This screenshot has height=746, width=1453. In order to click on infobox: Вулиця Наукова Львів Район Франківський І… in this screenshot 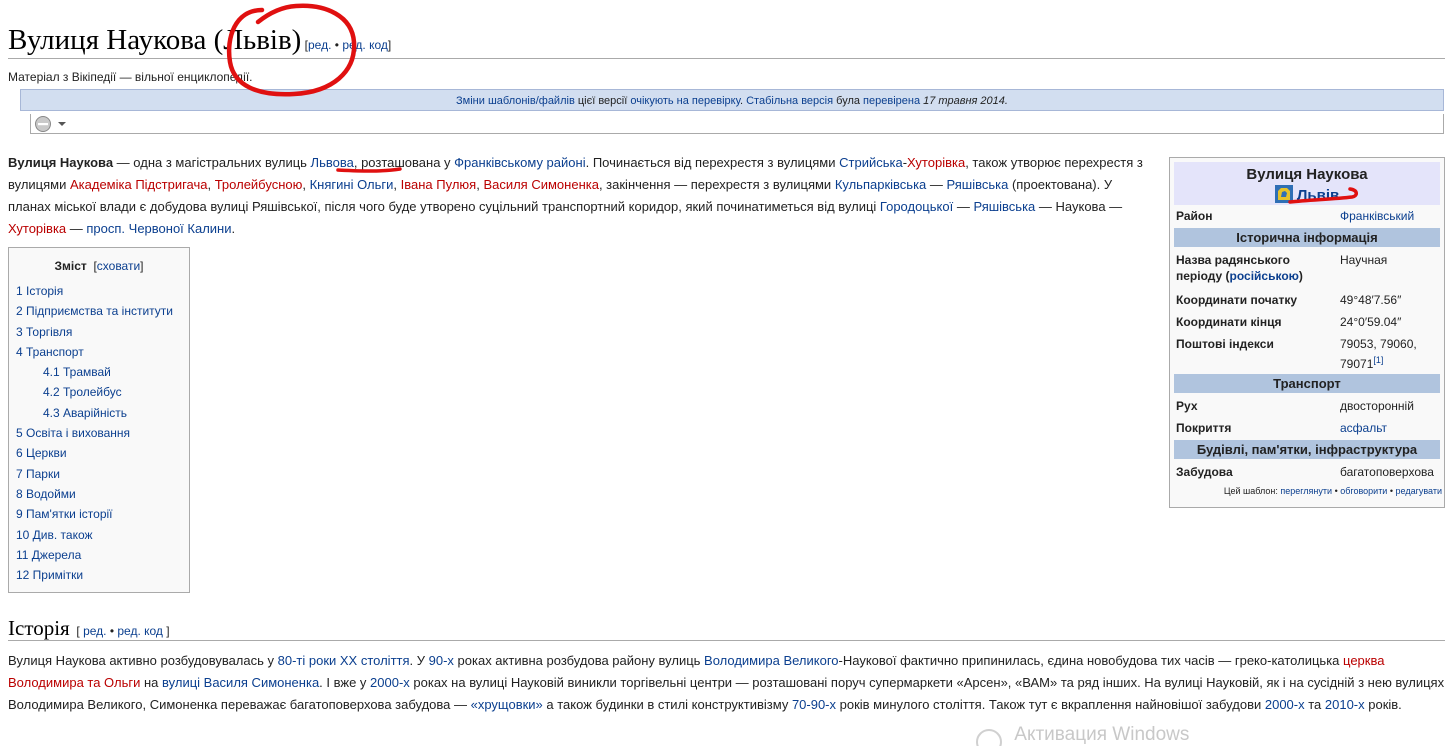, I will do `click(1307, 332)`.